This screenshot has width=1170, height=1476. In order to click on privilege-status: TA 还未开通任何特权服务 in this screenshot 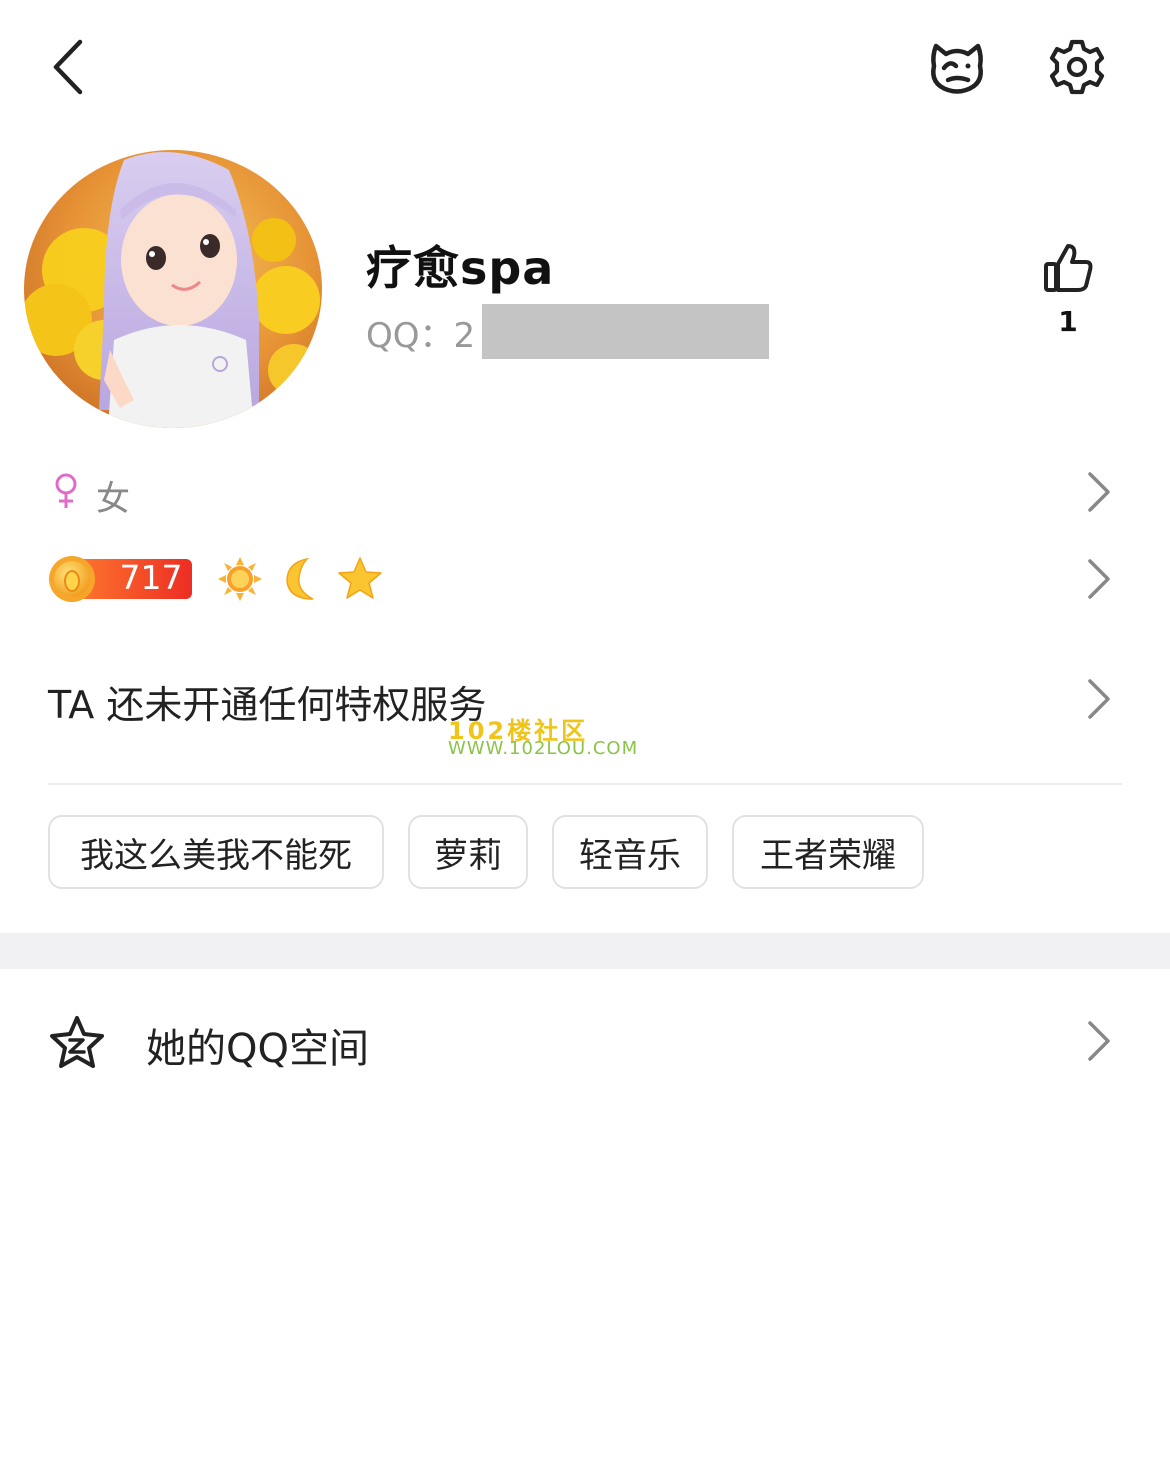, I will do `click(267, 701)`.